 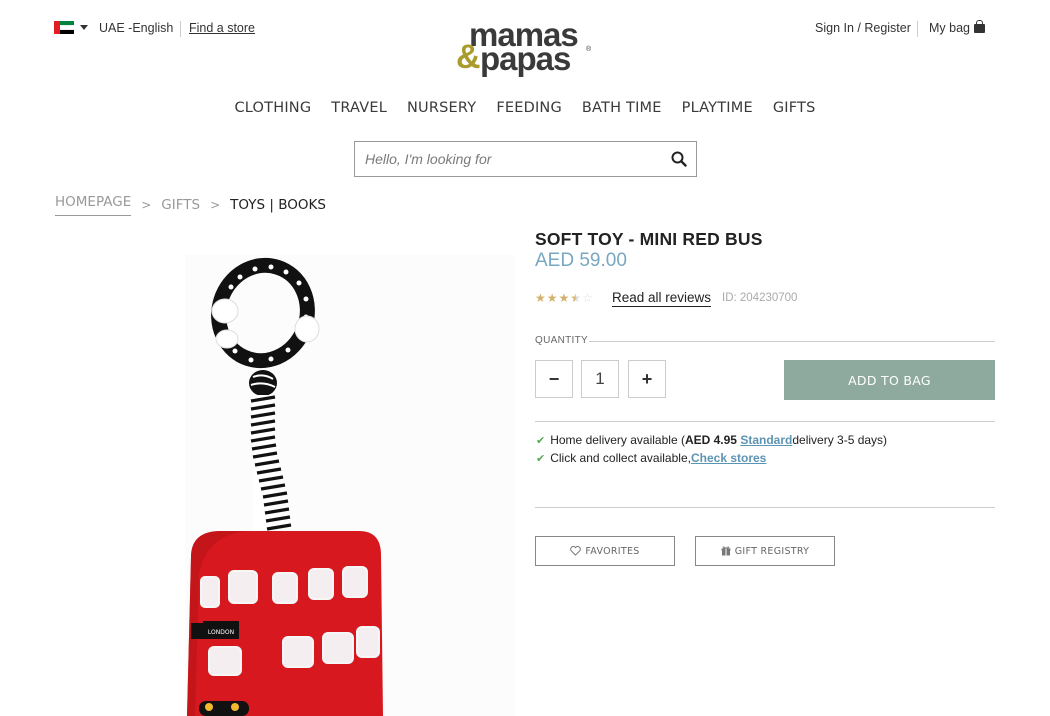 I want to click on check-stores-link: Check stores, so click(x=728, y=458).